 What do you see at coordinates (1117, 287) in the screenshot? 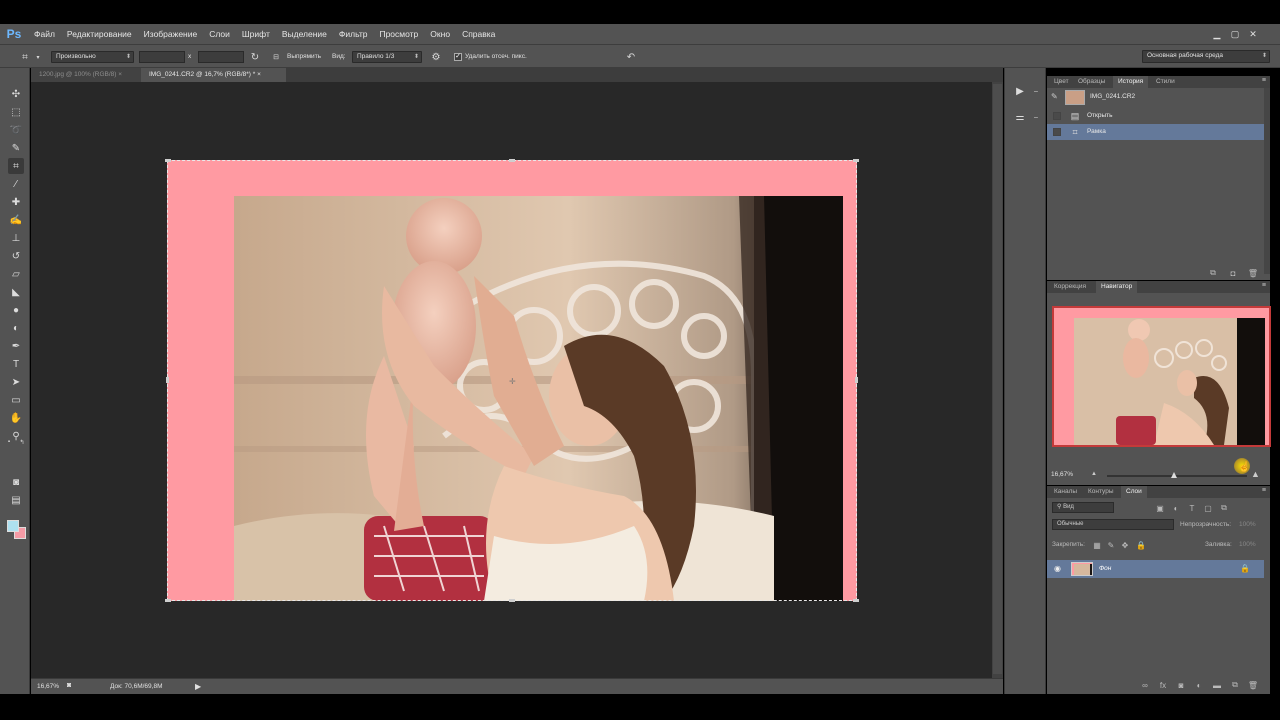
I see `tab-navigator: Навигатор` at bounding box center [1117, 287].